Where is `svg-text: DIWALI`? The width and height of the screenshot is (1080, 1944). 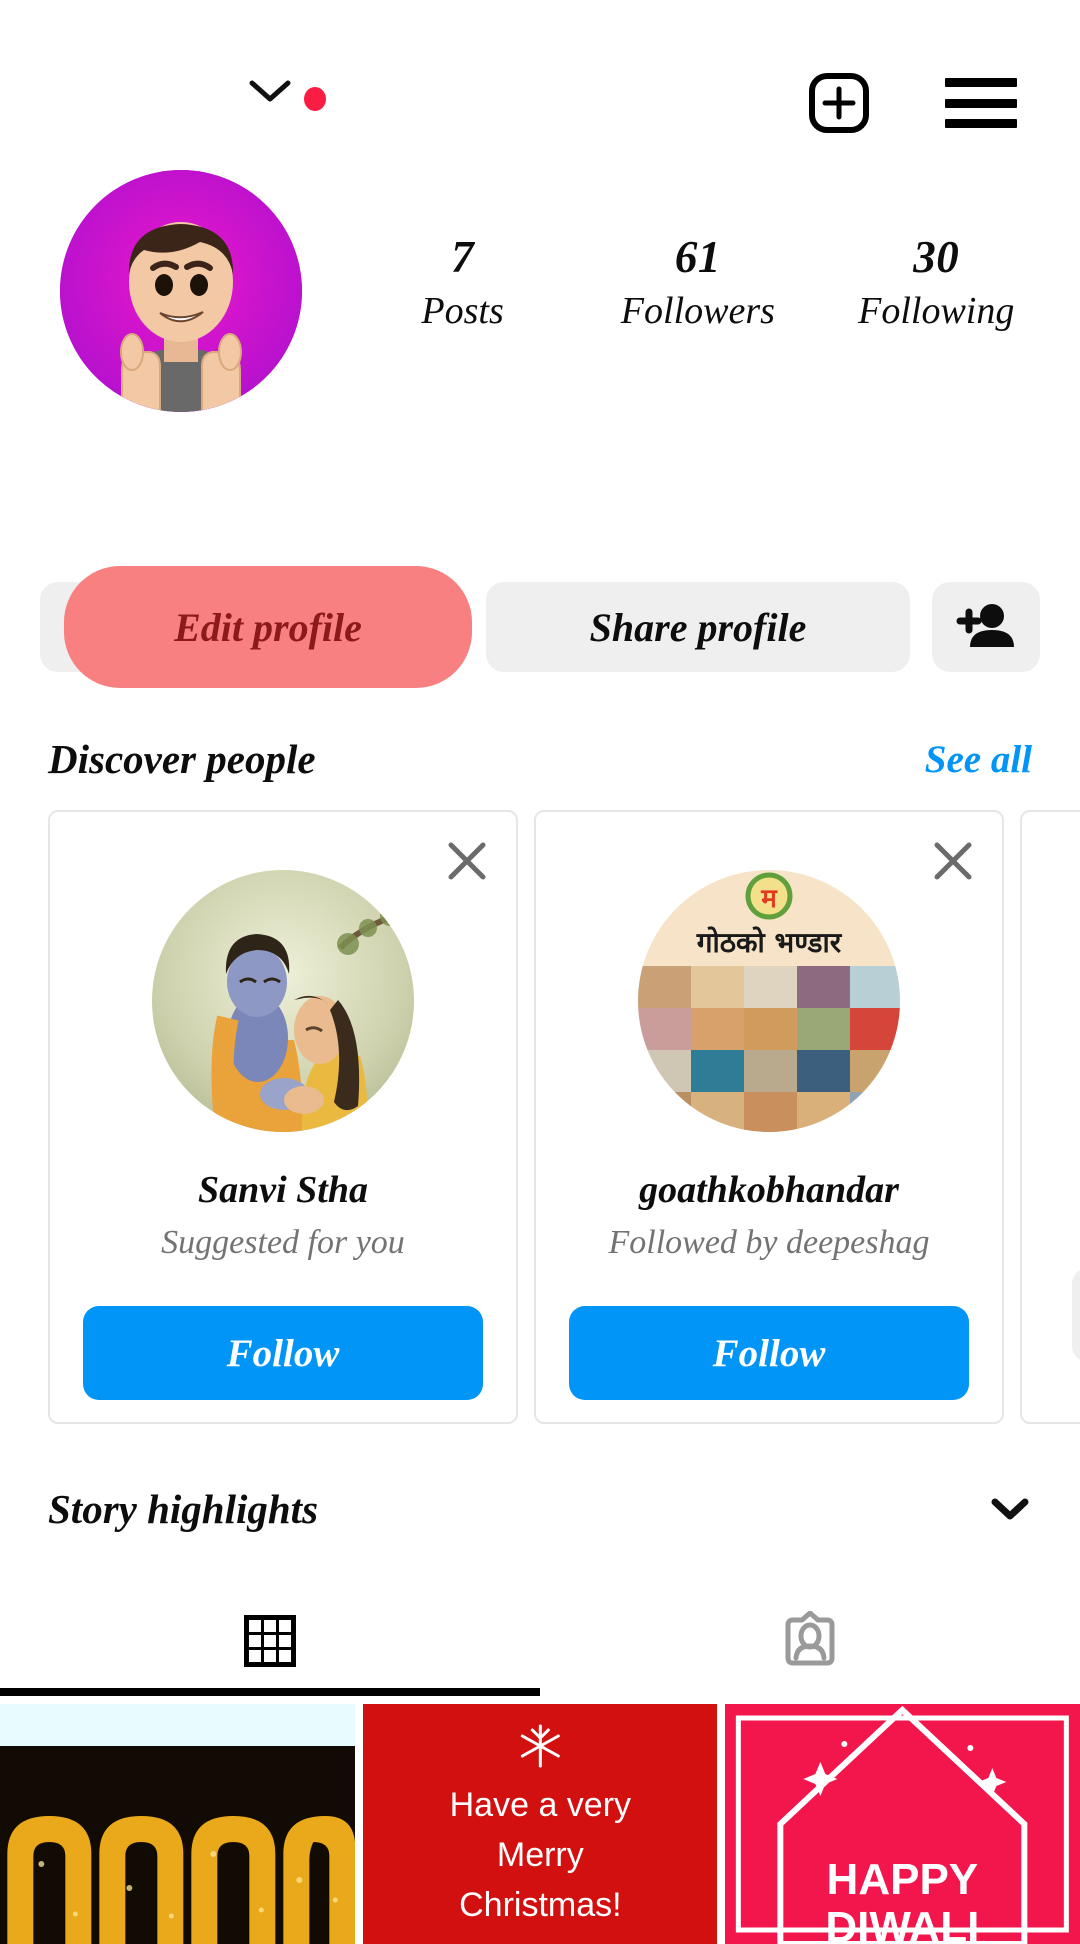
svg-text: DIWALI is located at coordinates (903, 1923).